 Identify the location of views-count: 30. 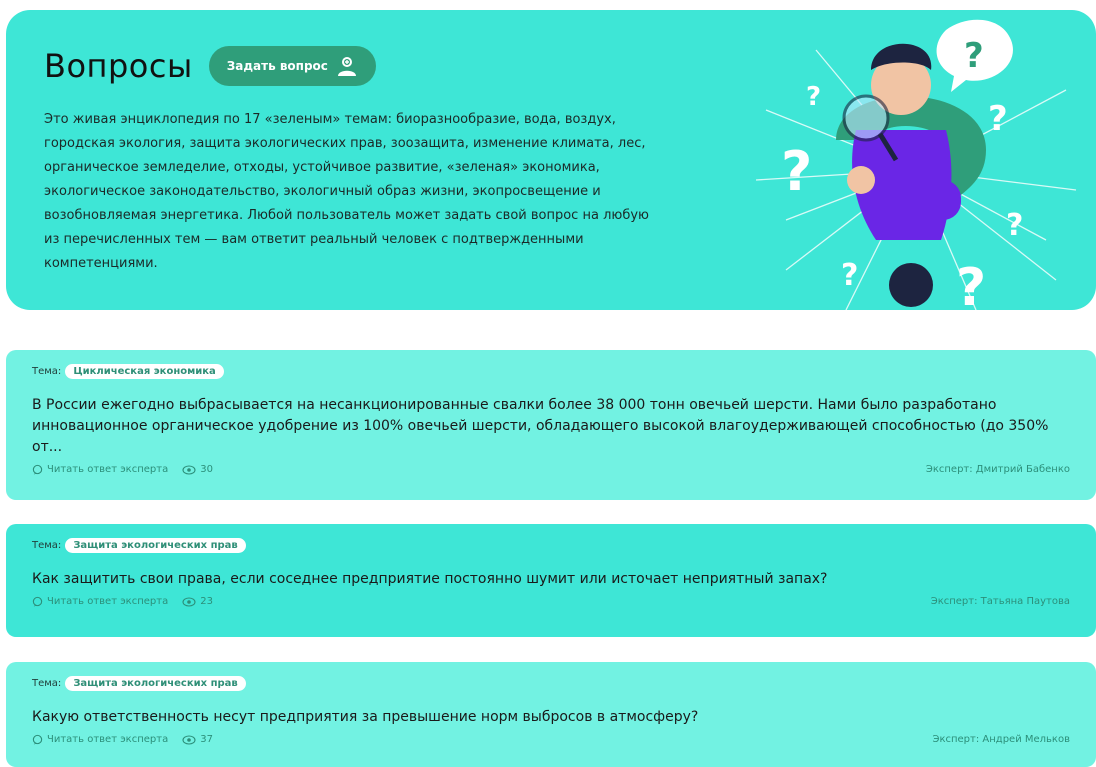
(206, 469).